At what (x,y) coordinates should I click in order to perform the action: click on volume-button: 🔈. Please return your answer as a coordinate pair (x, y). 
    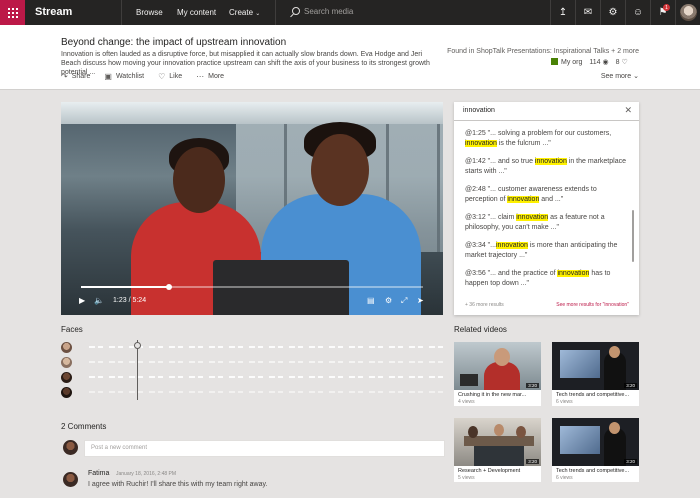
    Looking at the image, I should click on (99, 300).